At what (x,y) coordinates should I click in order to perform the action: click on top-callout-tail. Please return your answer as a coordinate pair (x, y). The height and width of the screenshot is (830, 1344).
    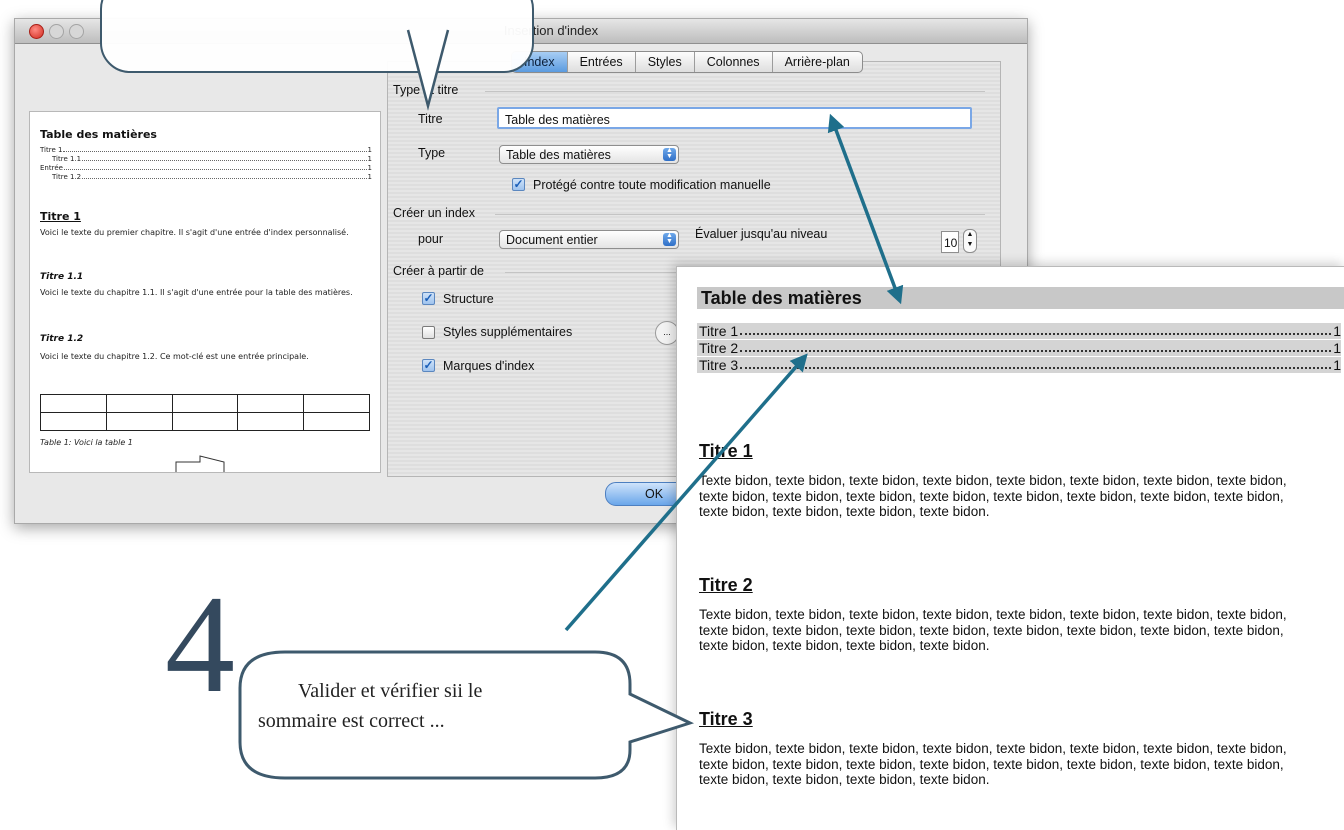
    Looking at the image, I should click on (428, 70).